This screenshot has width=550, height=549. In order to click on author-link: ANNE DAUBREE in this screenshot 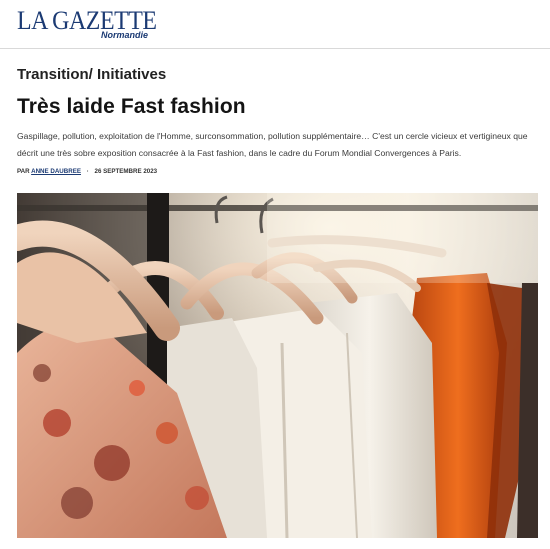, I will do `click(56, 171)`.